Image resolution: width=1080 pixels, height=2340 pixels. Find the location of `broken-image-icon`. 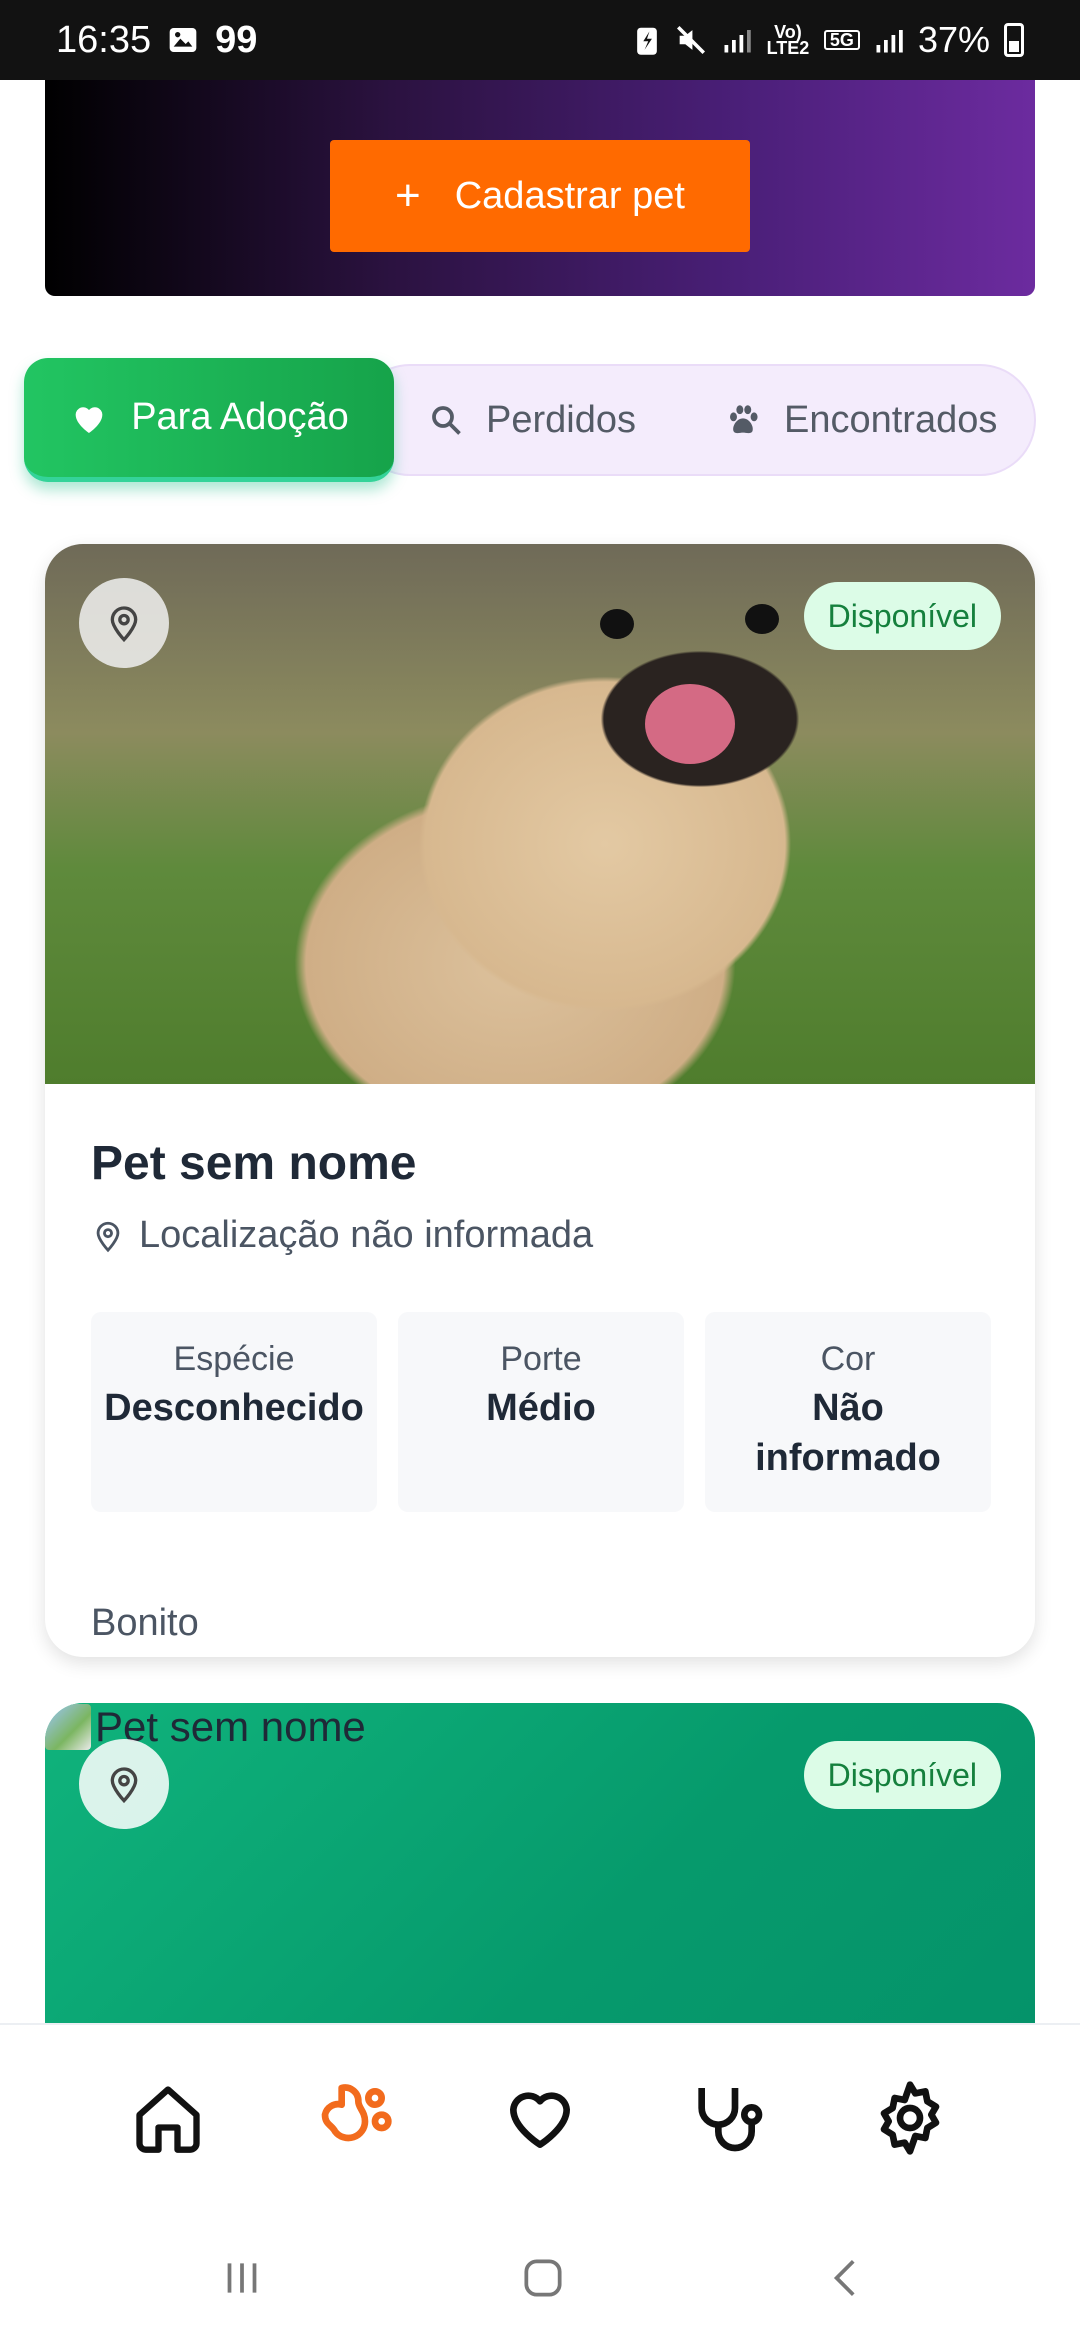

broken-image-icon is located at coordinates (68, 1727).